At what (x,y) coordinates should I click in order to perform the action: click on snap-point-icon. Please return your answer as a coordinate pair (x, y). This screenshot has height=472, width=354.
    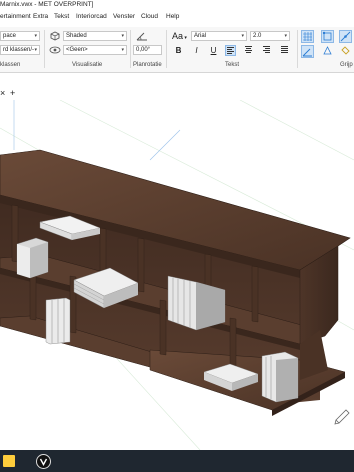
    Looking at the image, I should click on (327, 51).